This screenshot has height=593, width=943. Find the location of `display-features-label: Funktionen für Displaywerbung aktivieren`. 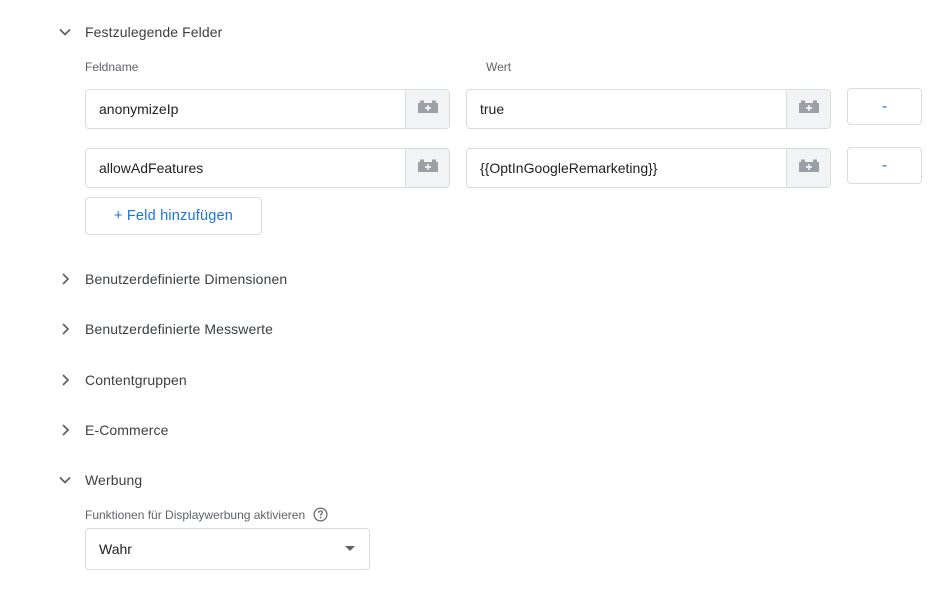

display-features-label: Funktionen für Displaywerbung aktivieren is located at coordinates (195, 514).